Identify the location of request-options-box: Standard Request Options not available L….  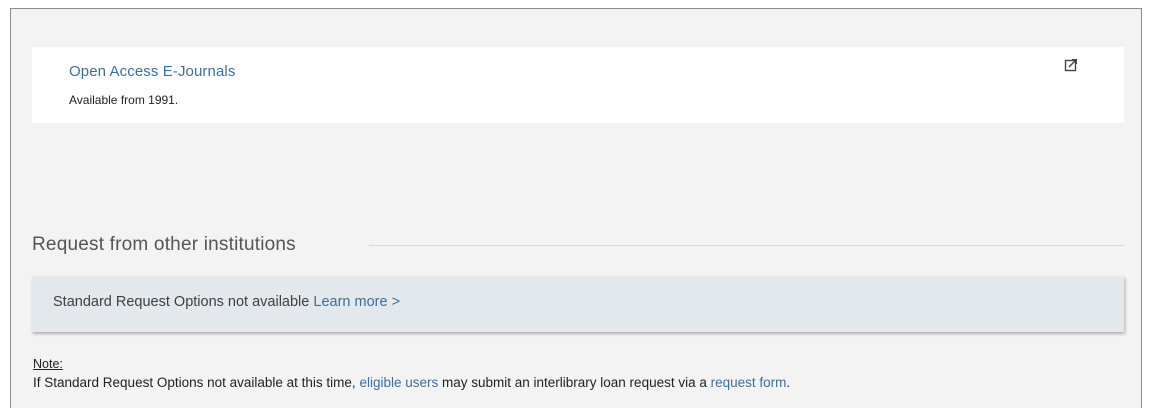
(578, 304).